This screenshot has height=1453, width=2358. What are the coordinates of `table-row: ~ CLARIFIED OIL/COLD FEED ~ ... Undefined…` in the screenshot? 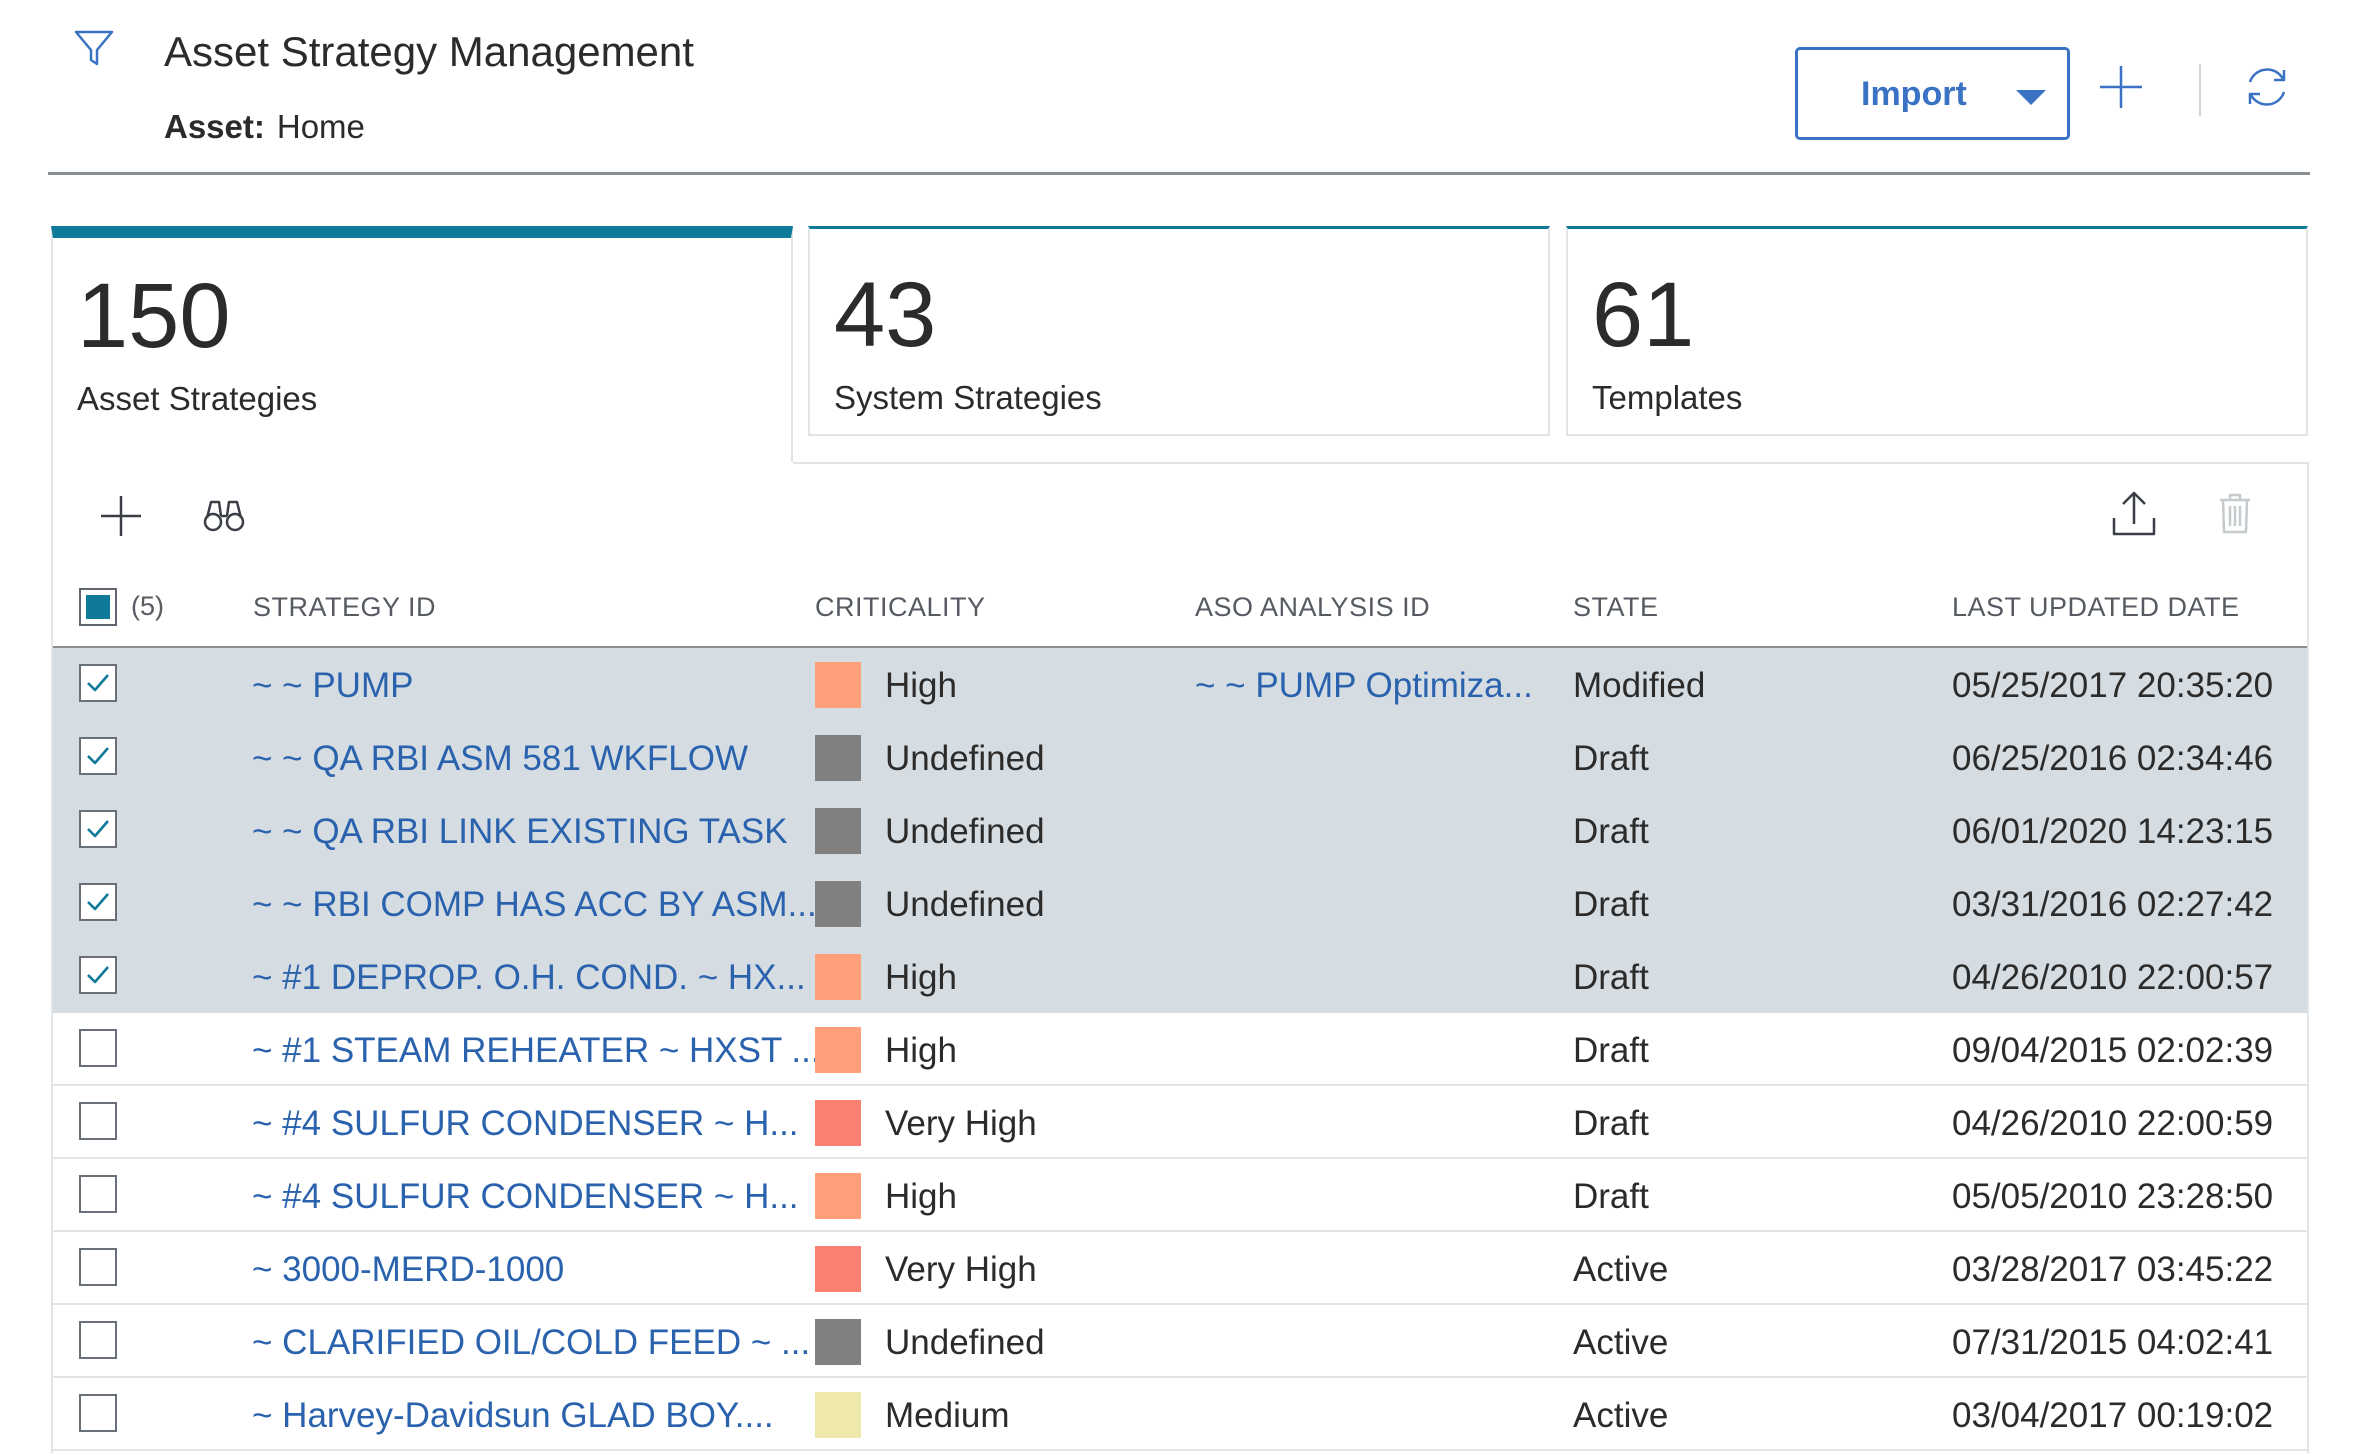 It's located at (1180, 1341).